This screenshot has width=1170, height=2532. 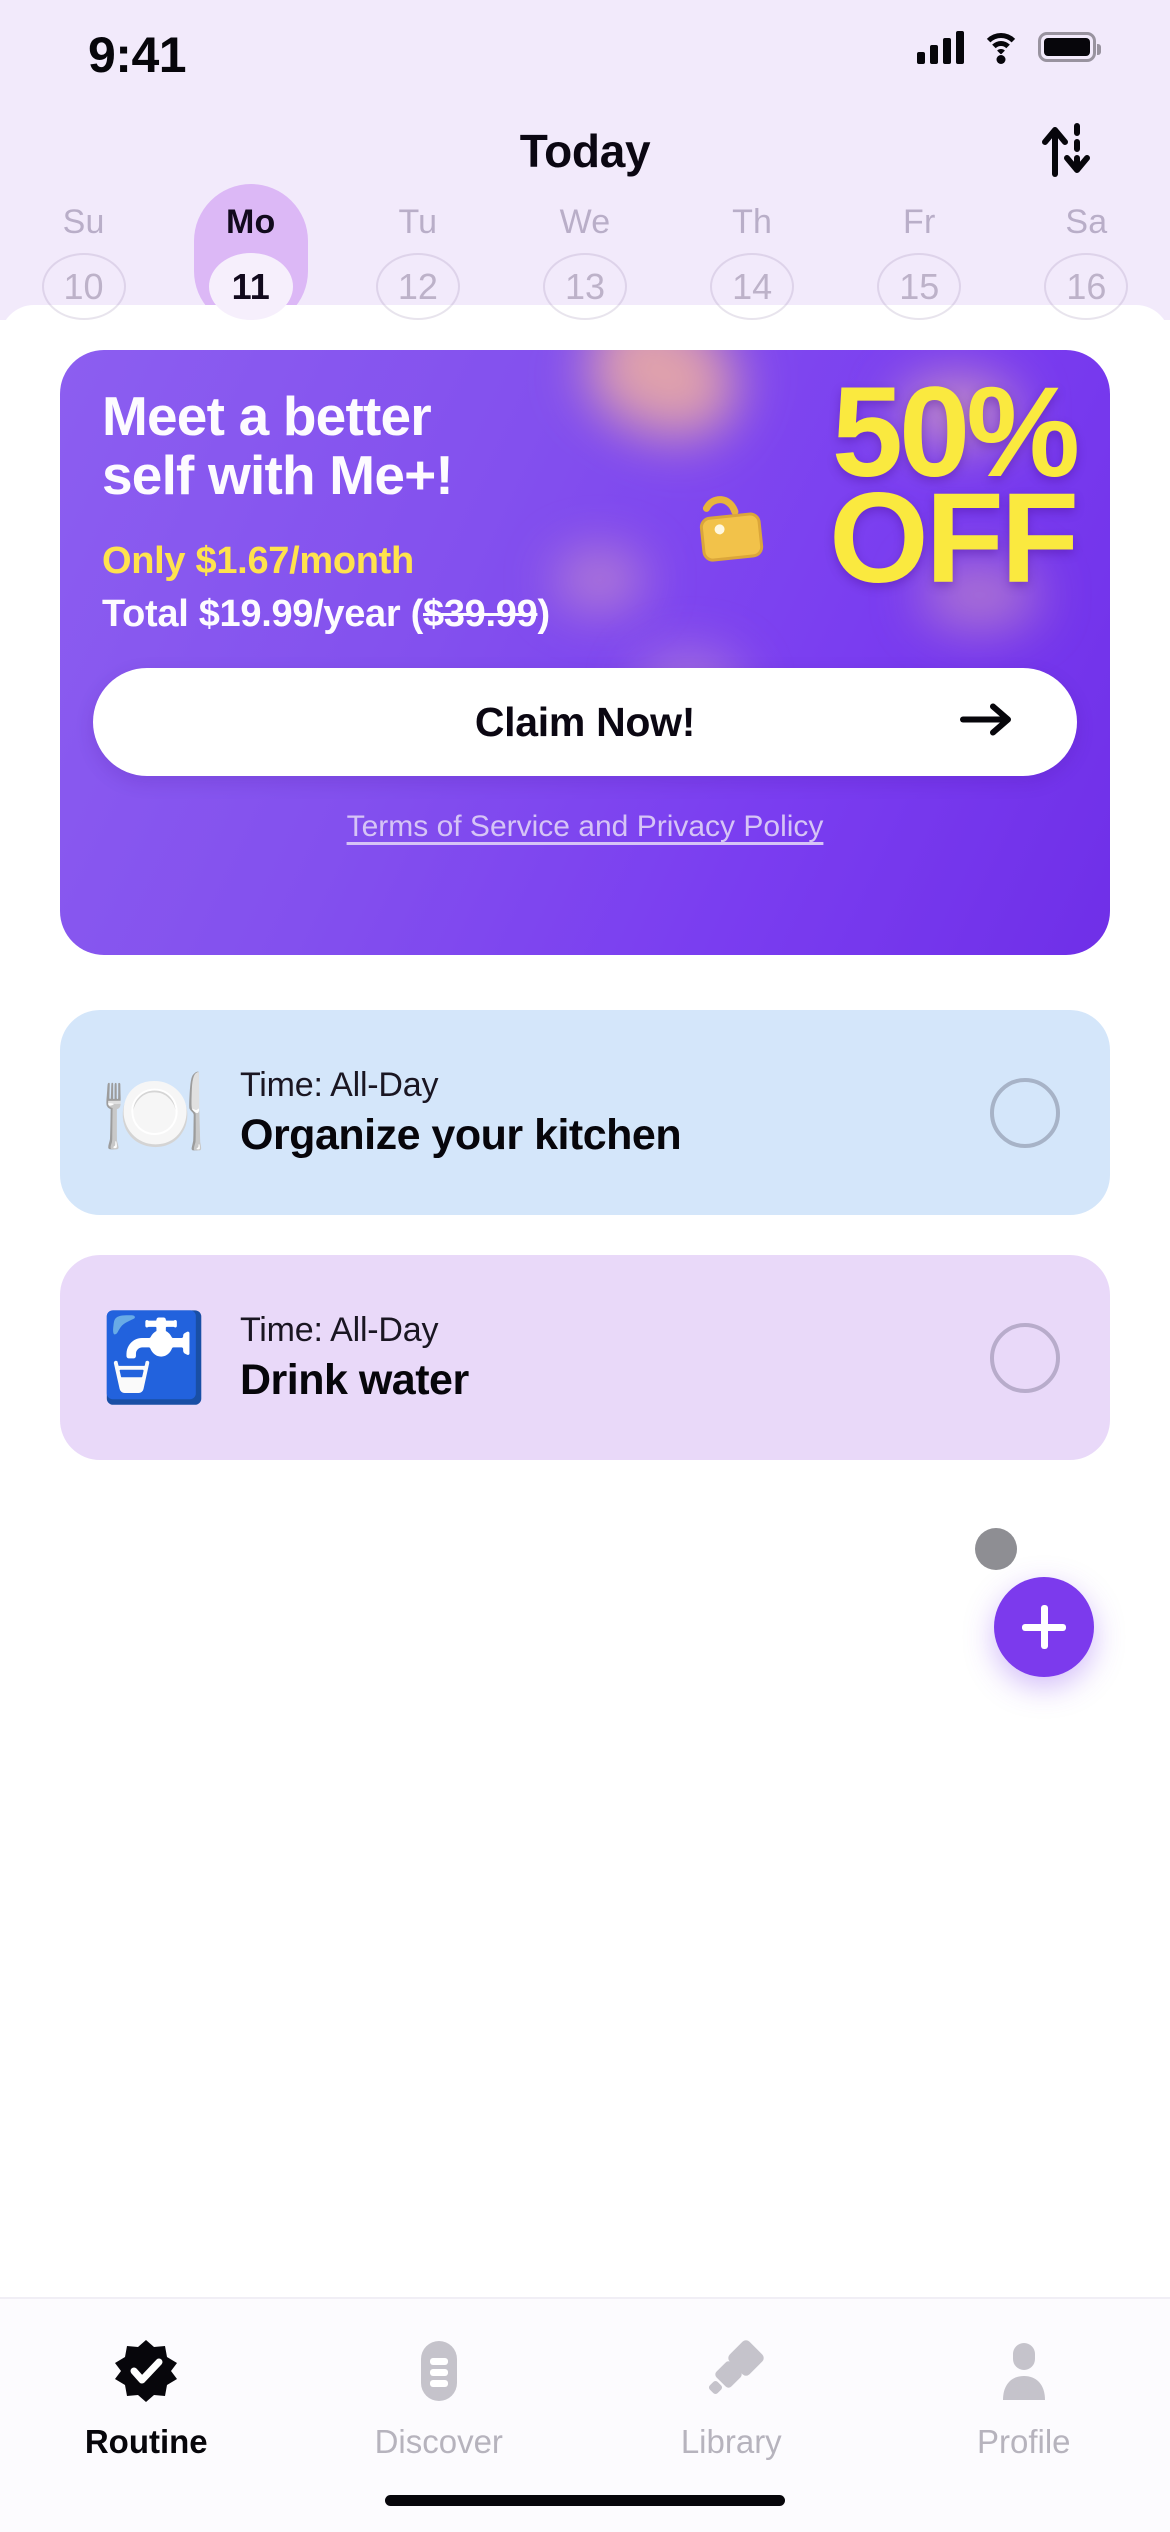 What do you see at coordinates (615, 1358) in the screenshot?
I see `task-text-block: Time: All-Day Drink water` at bounding box center [615, 1358].